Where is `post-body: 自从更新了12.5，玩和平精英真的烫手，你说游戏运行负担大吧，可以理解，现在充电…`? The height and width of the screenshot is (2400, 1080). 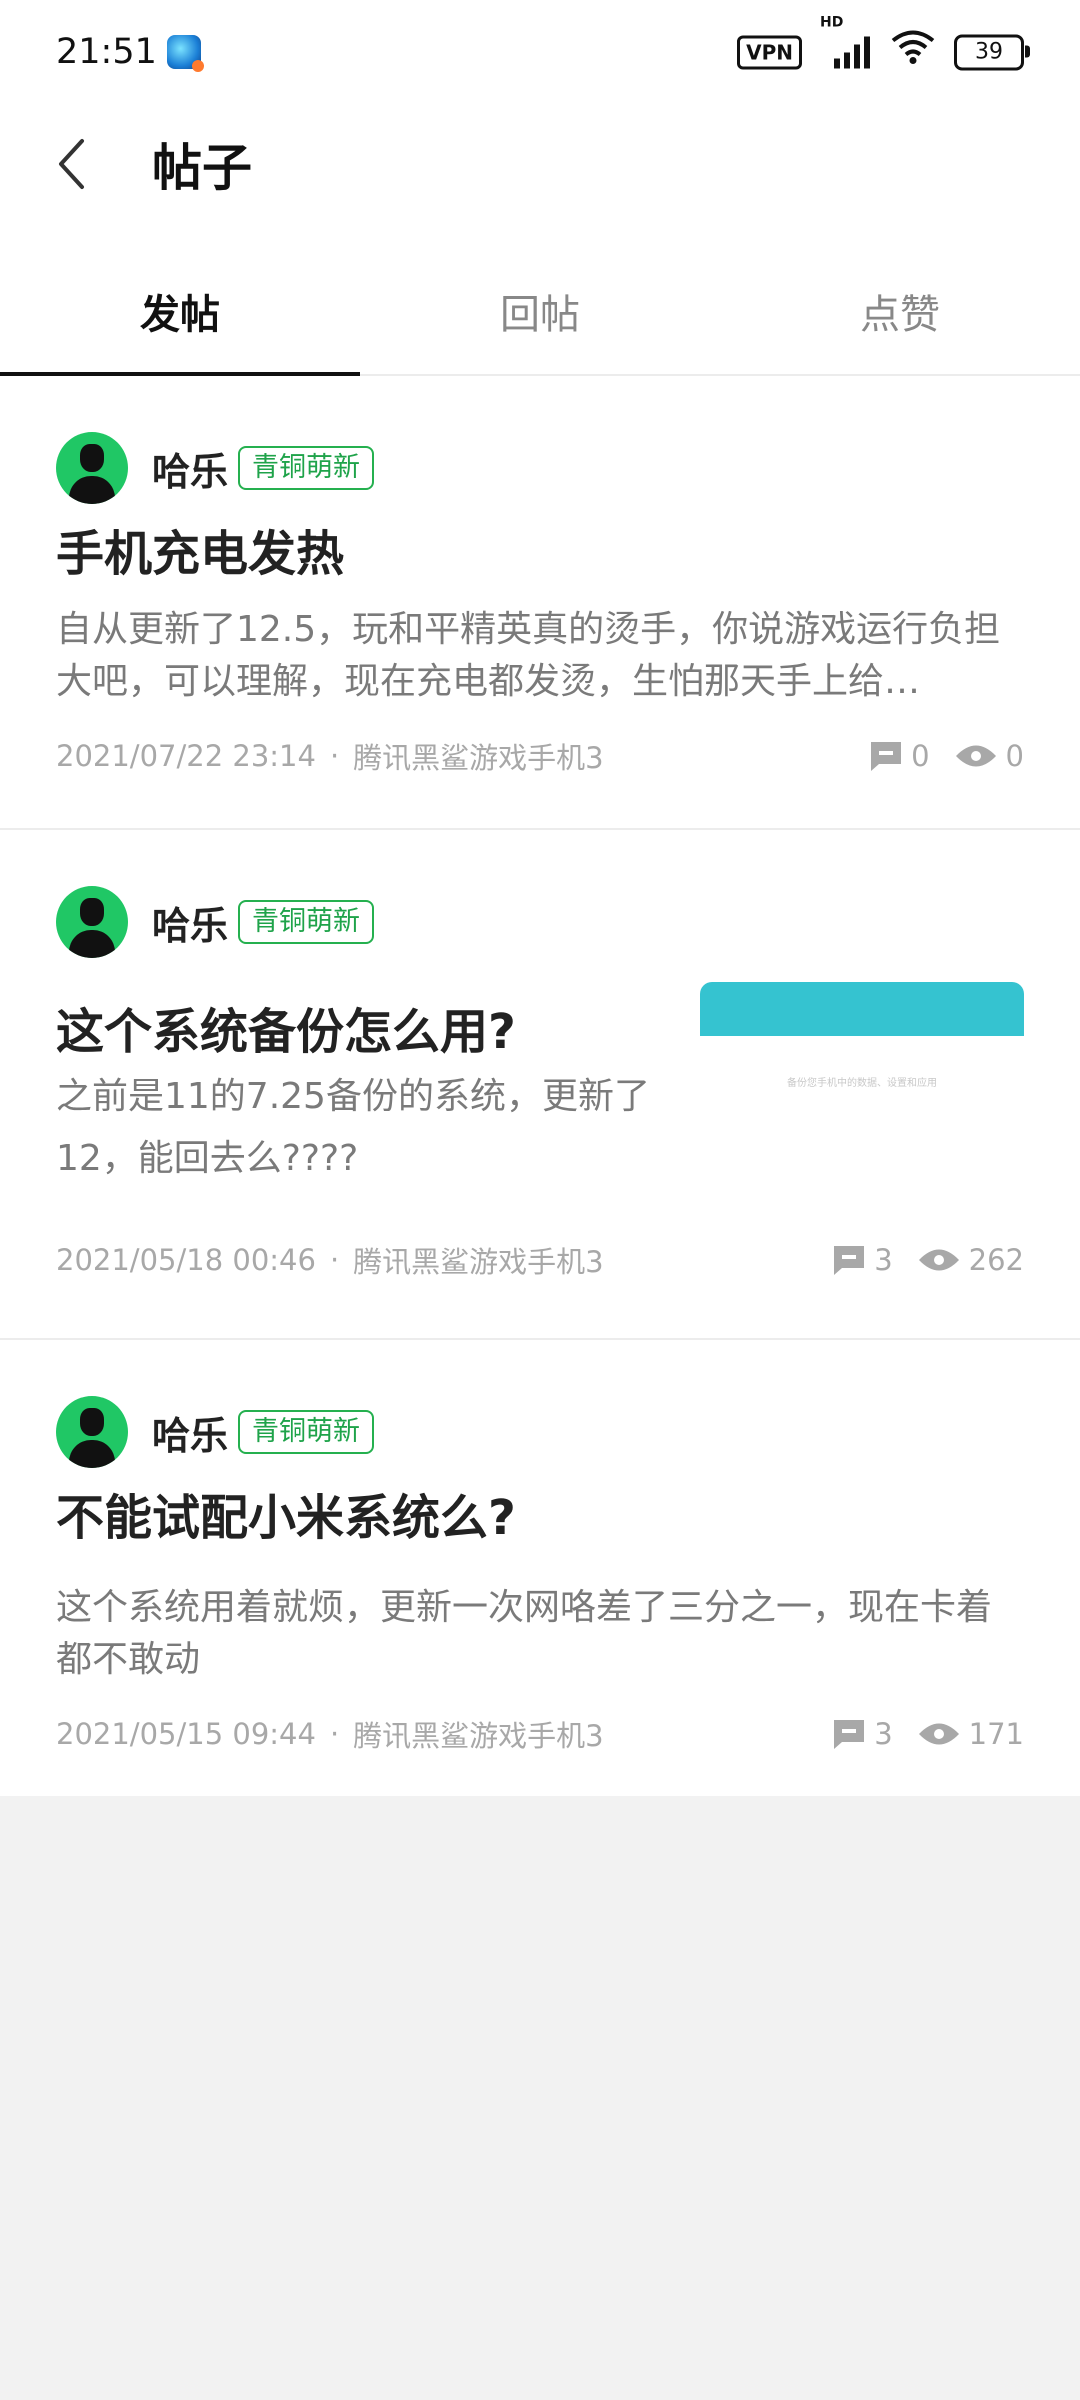 post-body: 自从更新了12.5，玩和平精英真的烫手，你说游戏运行负担大吧，可以理解，现在充电… is located at coordinates (528, 655).